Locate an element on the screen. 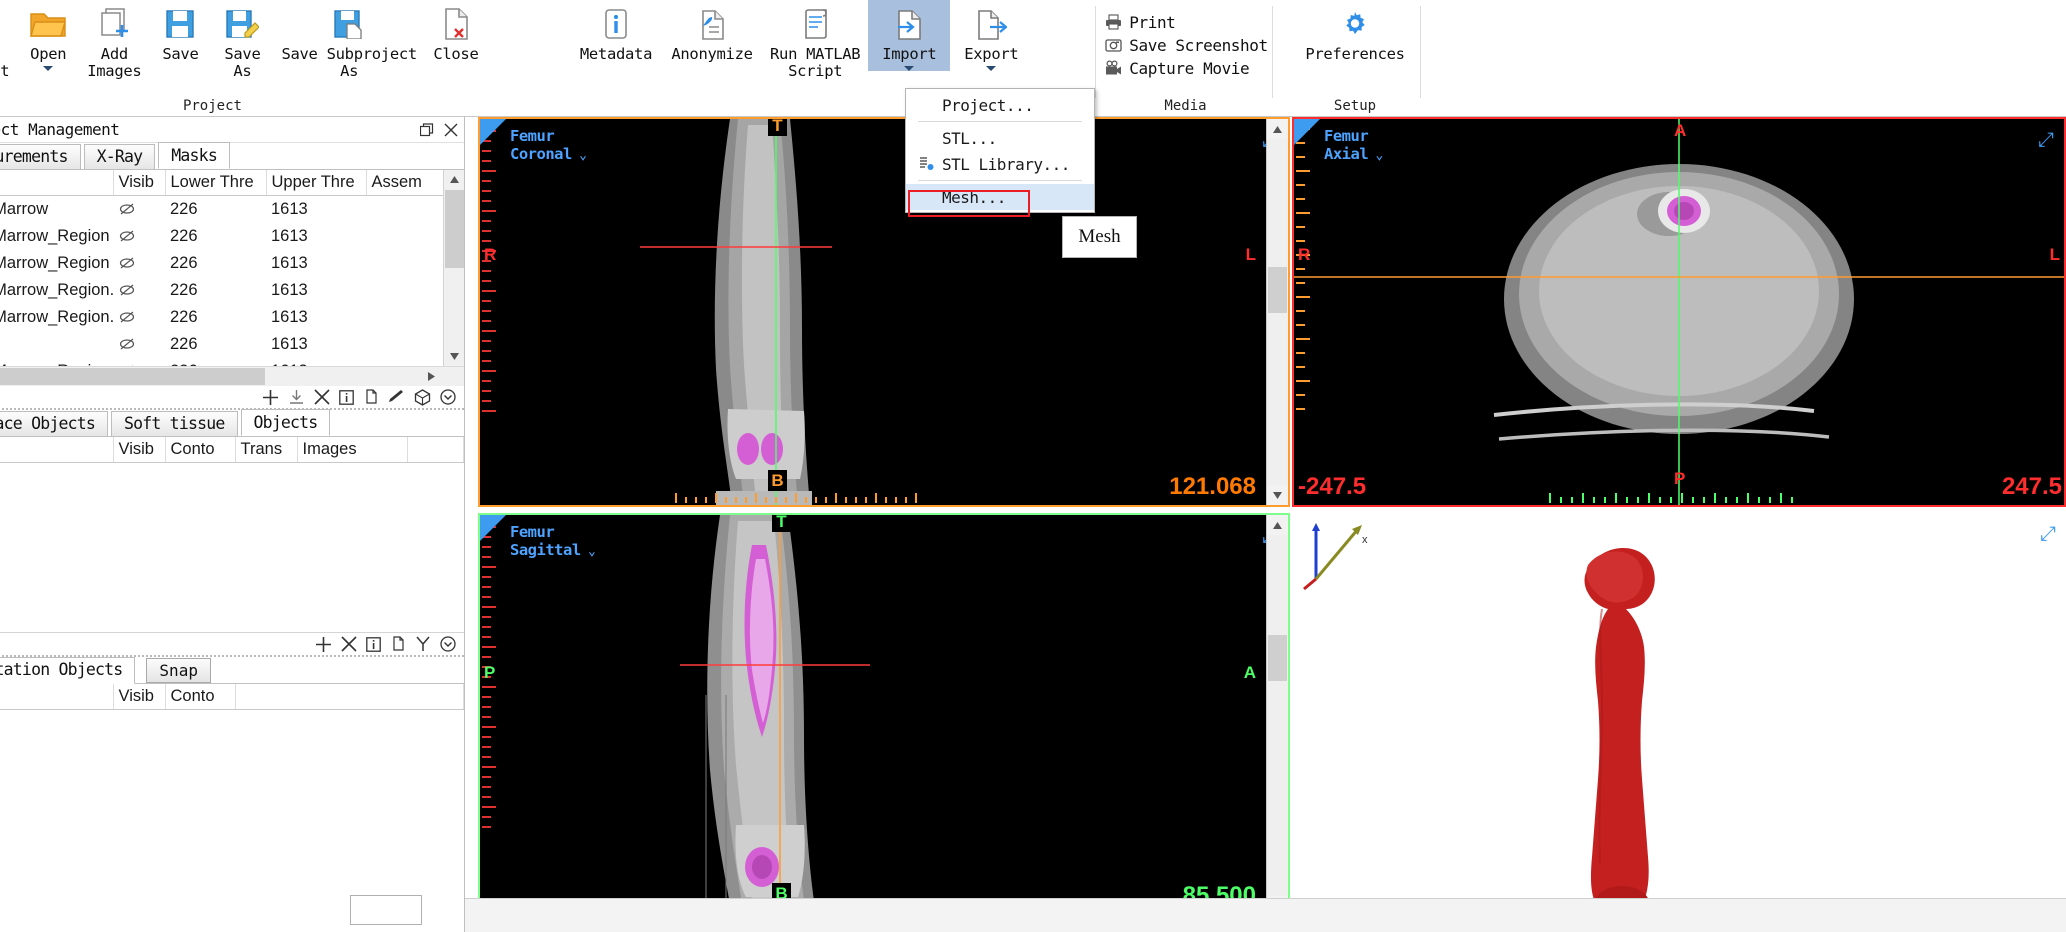 This screenshot has width=2066, height=932. import-button: Import is located at coordinates (909, 35).